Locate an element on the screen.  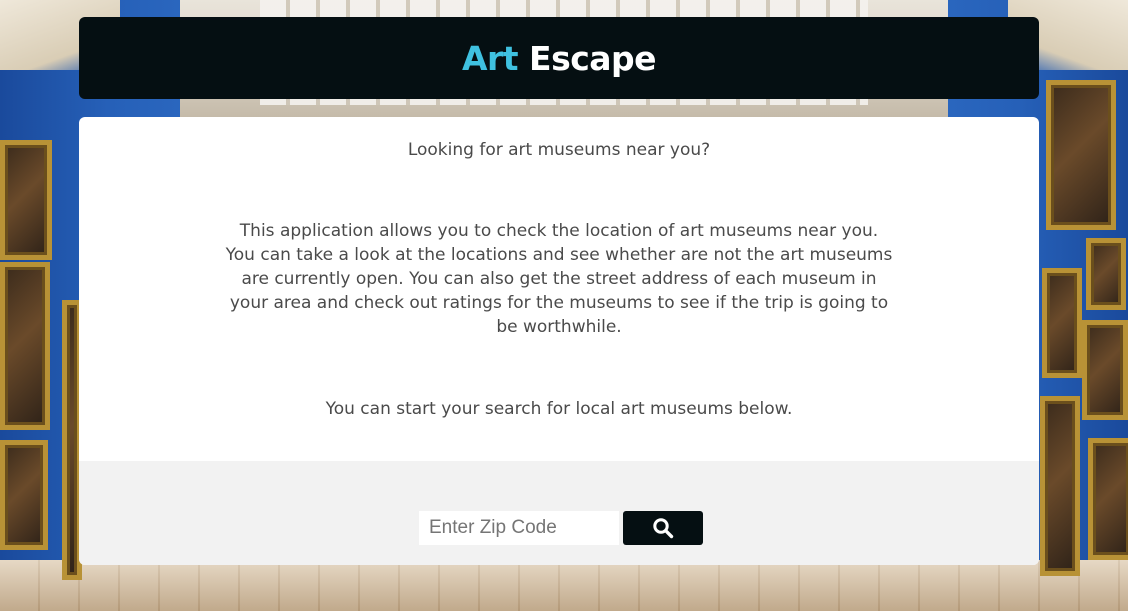
site-title: Art Escape is located at coordinates (559, 58).